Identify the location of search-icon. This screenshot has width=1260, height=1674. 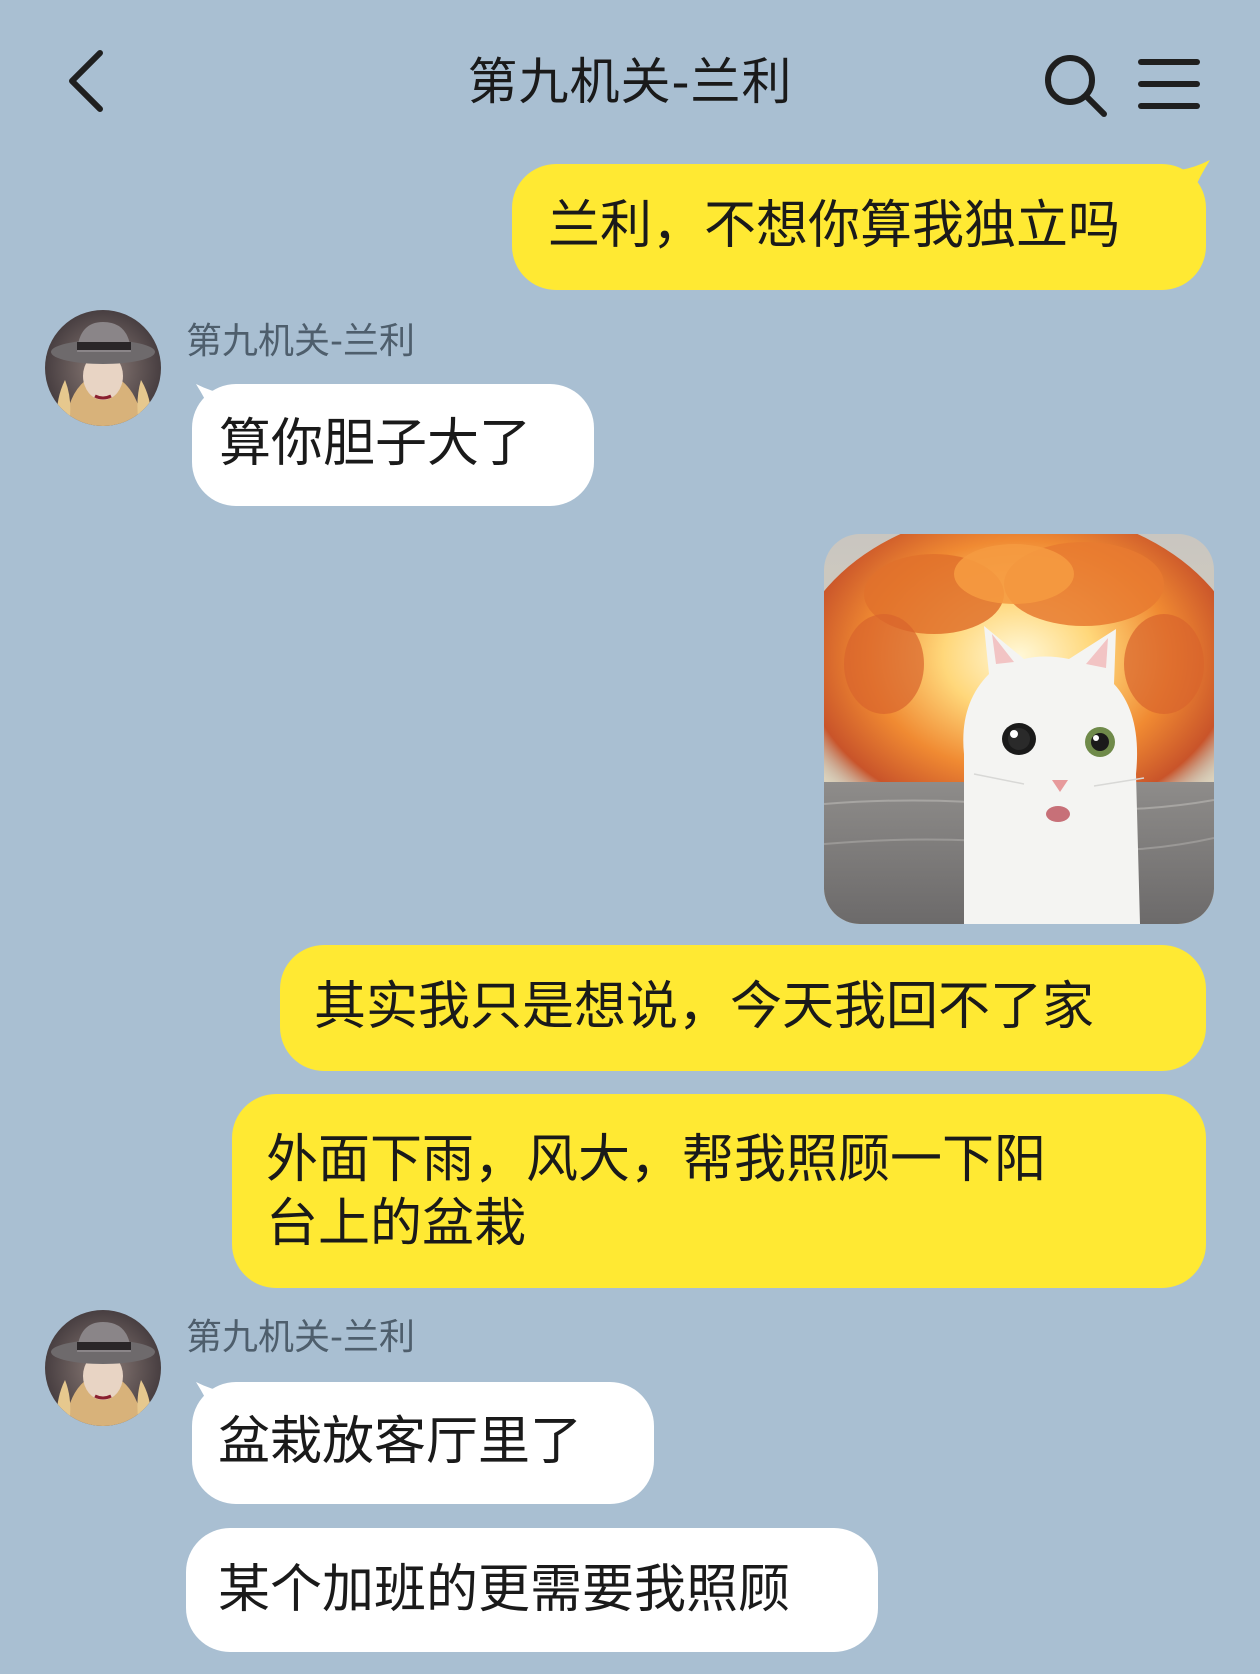
(1076, 86).